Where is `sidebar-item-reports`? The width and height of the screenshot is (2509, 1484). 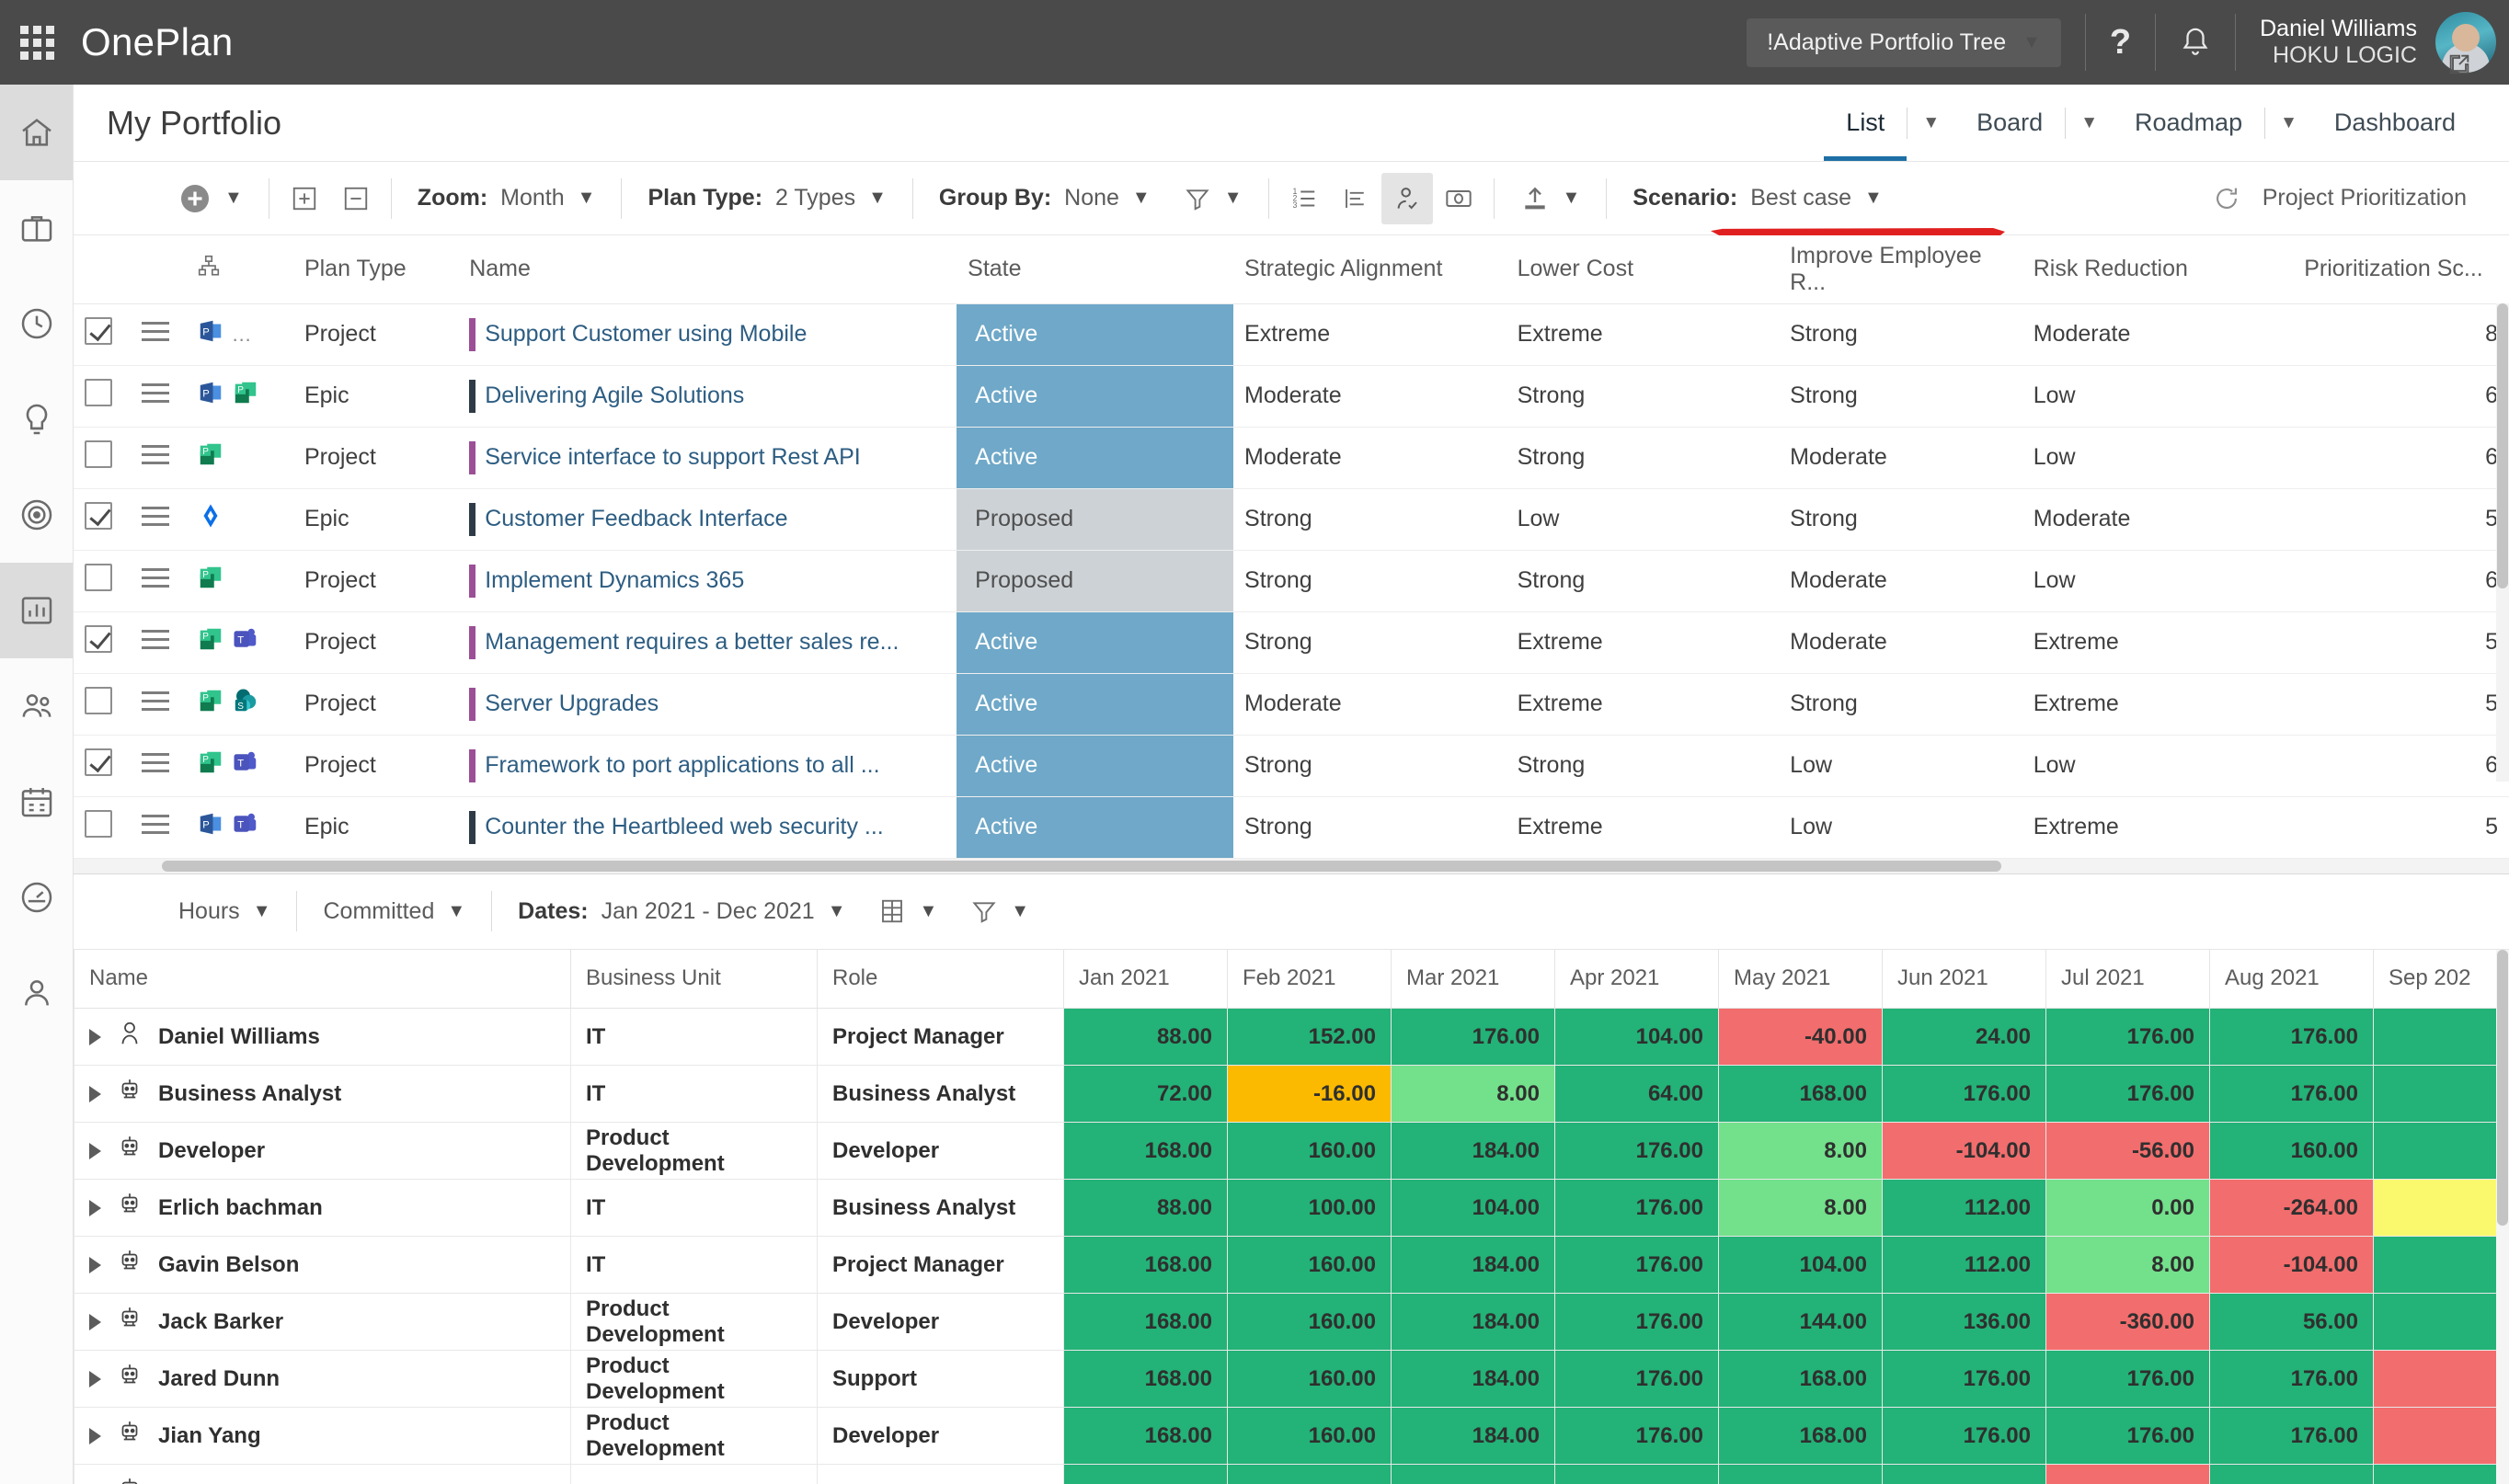
sidebar-item-reports is located at coordinates (36, 610).